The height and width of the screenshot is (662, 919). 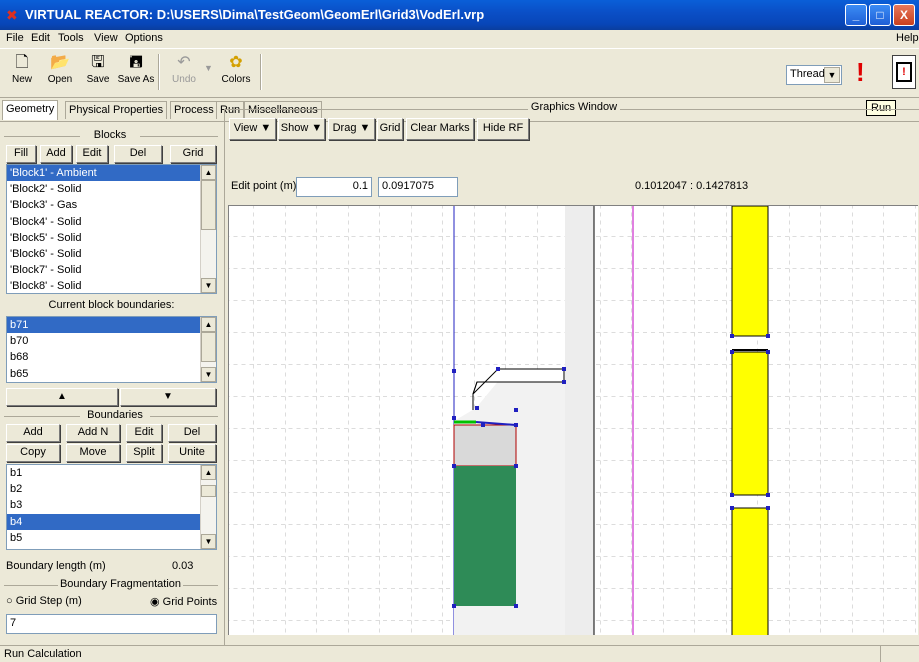 What do you see at coordinates (111, 489) in the screenshot?
I see `list-item: b2` at bounding box center [111, 489].